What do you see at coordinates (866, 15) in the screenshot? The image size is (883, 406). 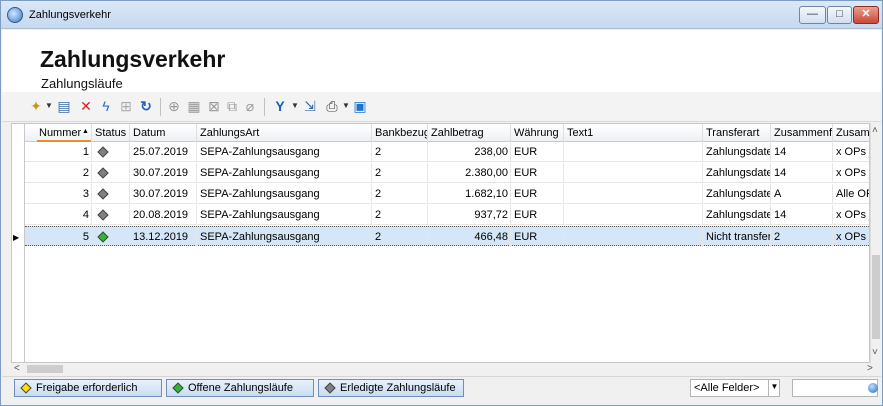 I see `close-button: ✕` at bounding box center [866, 15].